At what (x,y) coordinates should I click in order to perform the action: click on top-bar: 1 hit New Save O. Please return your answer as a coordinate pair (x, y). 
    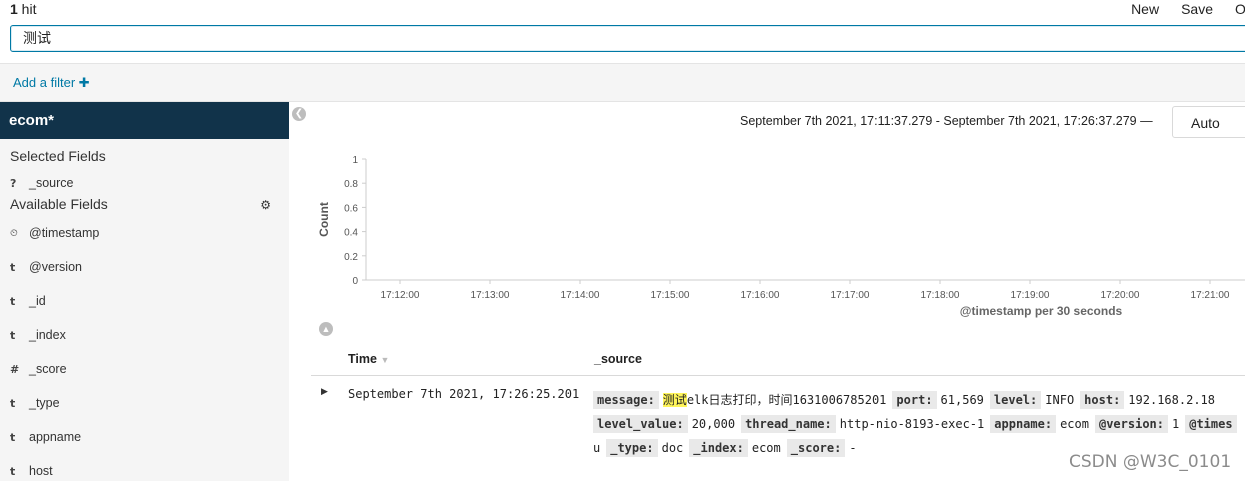
    Looking at the image, I should click on (622, 11).